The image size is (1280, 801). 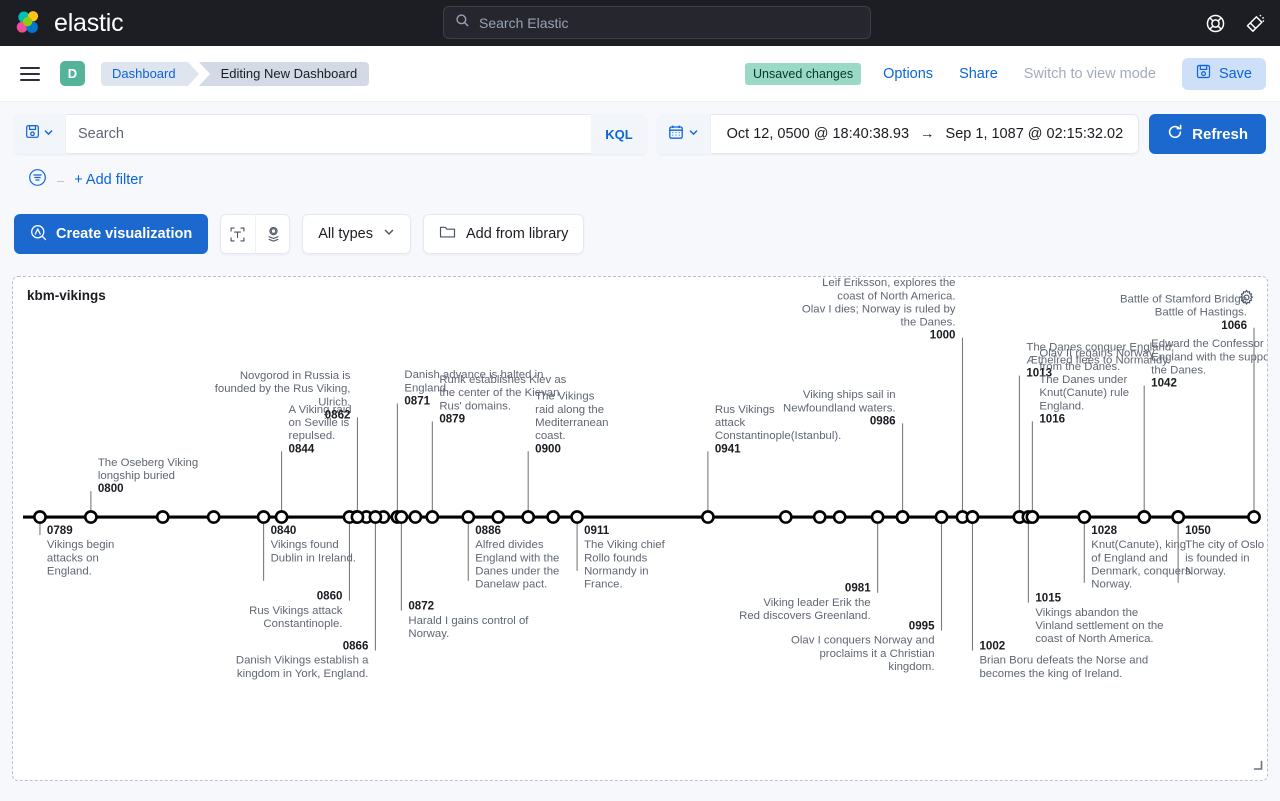 What do you see at coordinates (60, 531) in the screenshot?
I see `timeline-event-date: 0789` at bounding box center [60, 531].